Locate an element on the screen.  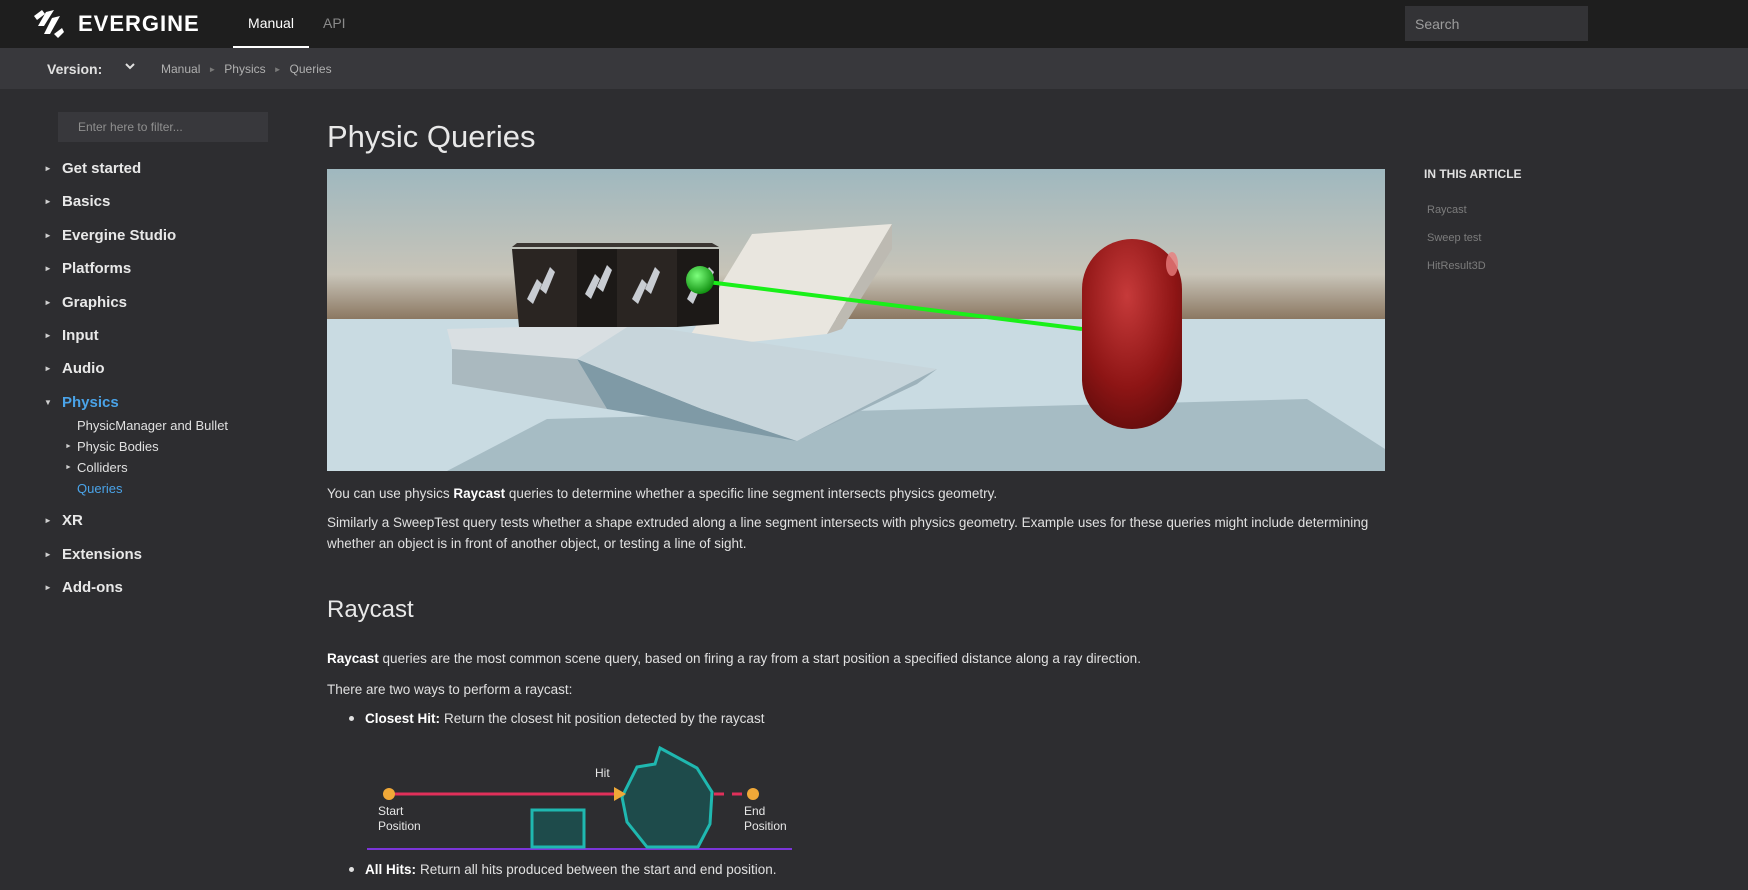
sidebar-item-get-started: ► Get started is located at coordinates (92, 168).